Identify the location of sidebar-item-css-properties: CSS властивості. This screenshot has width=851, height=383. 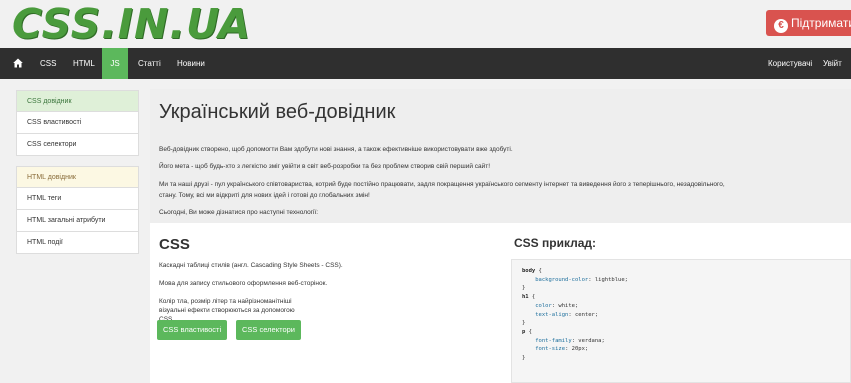
(77, 123).